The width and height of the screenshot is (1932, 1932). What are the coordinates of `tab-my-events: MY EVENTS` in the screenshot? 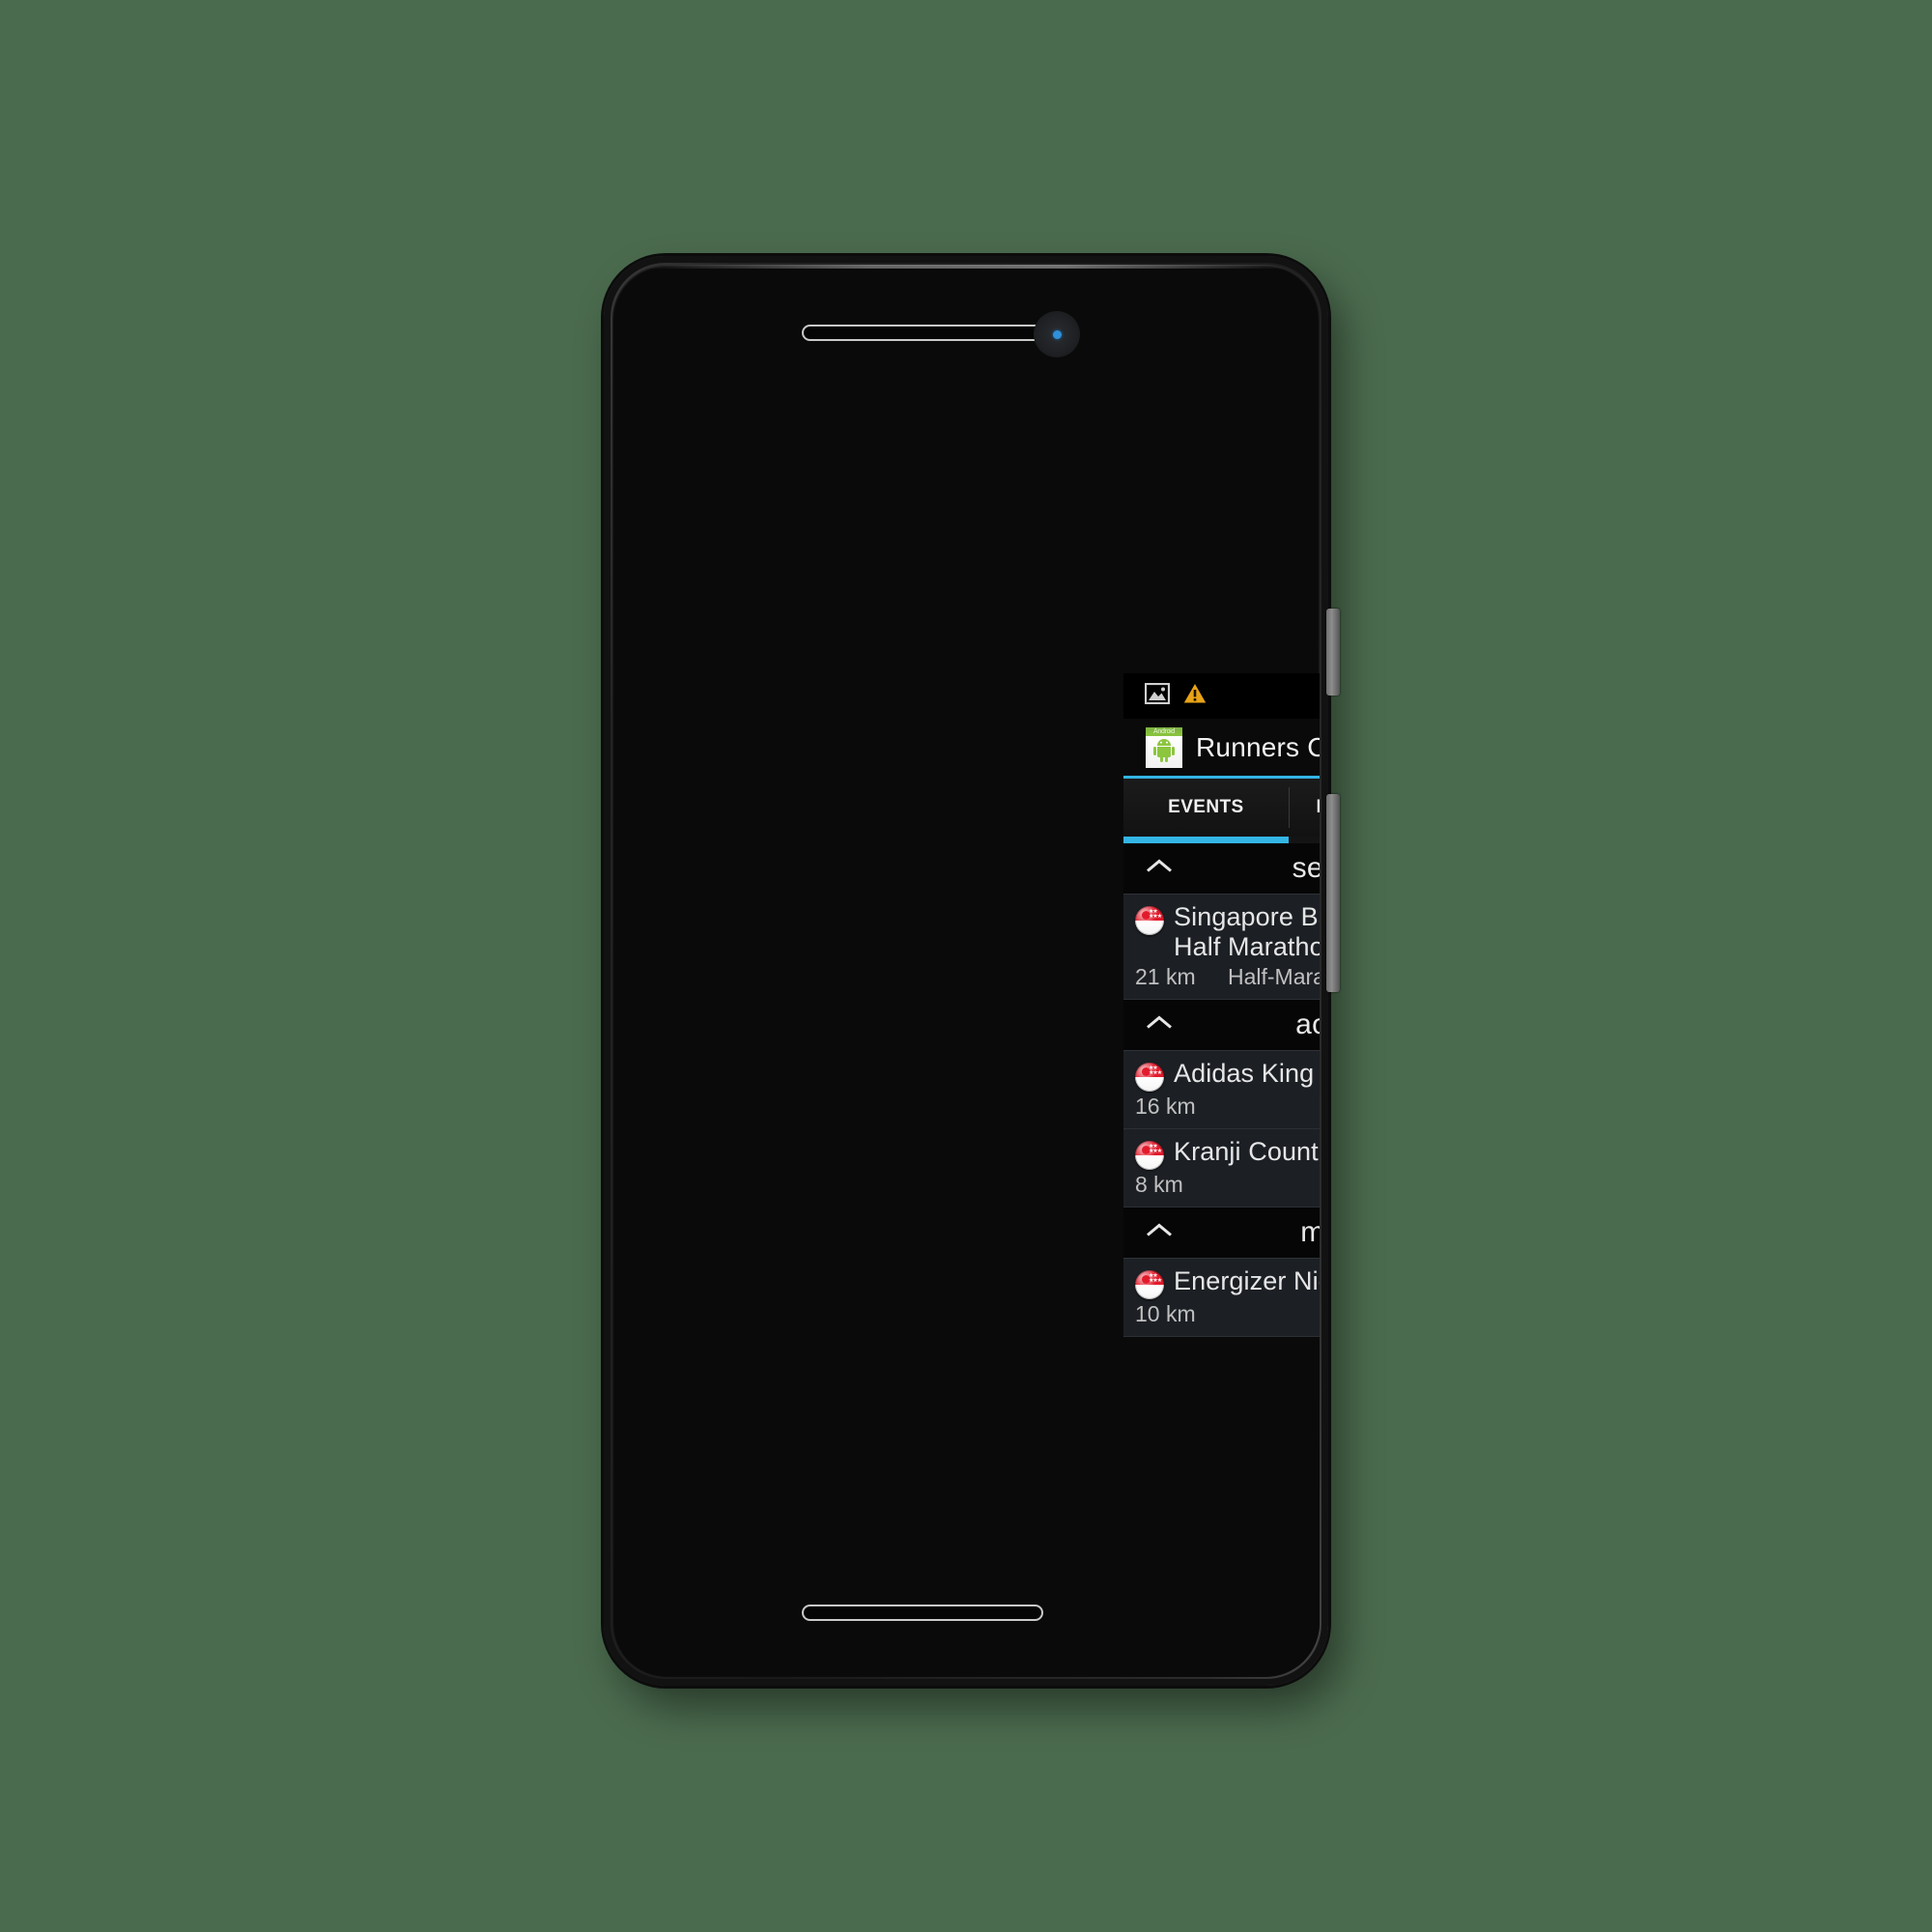 It's located at (1304, 808).